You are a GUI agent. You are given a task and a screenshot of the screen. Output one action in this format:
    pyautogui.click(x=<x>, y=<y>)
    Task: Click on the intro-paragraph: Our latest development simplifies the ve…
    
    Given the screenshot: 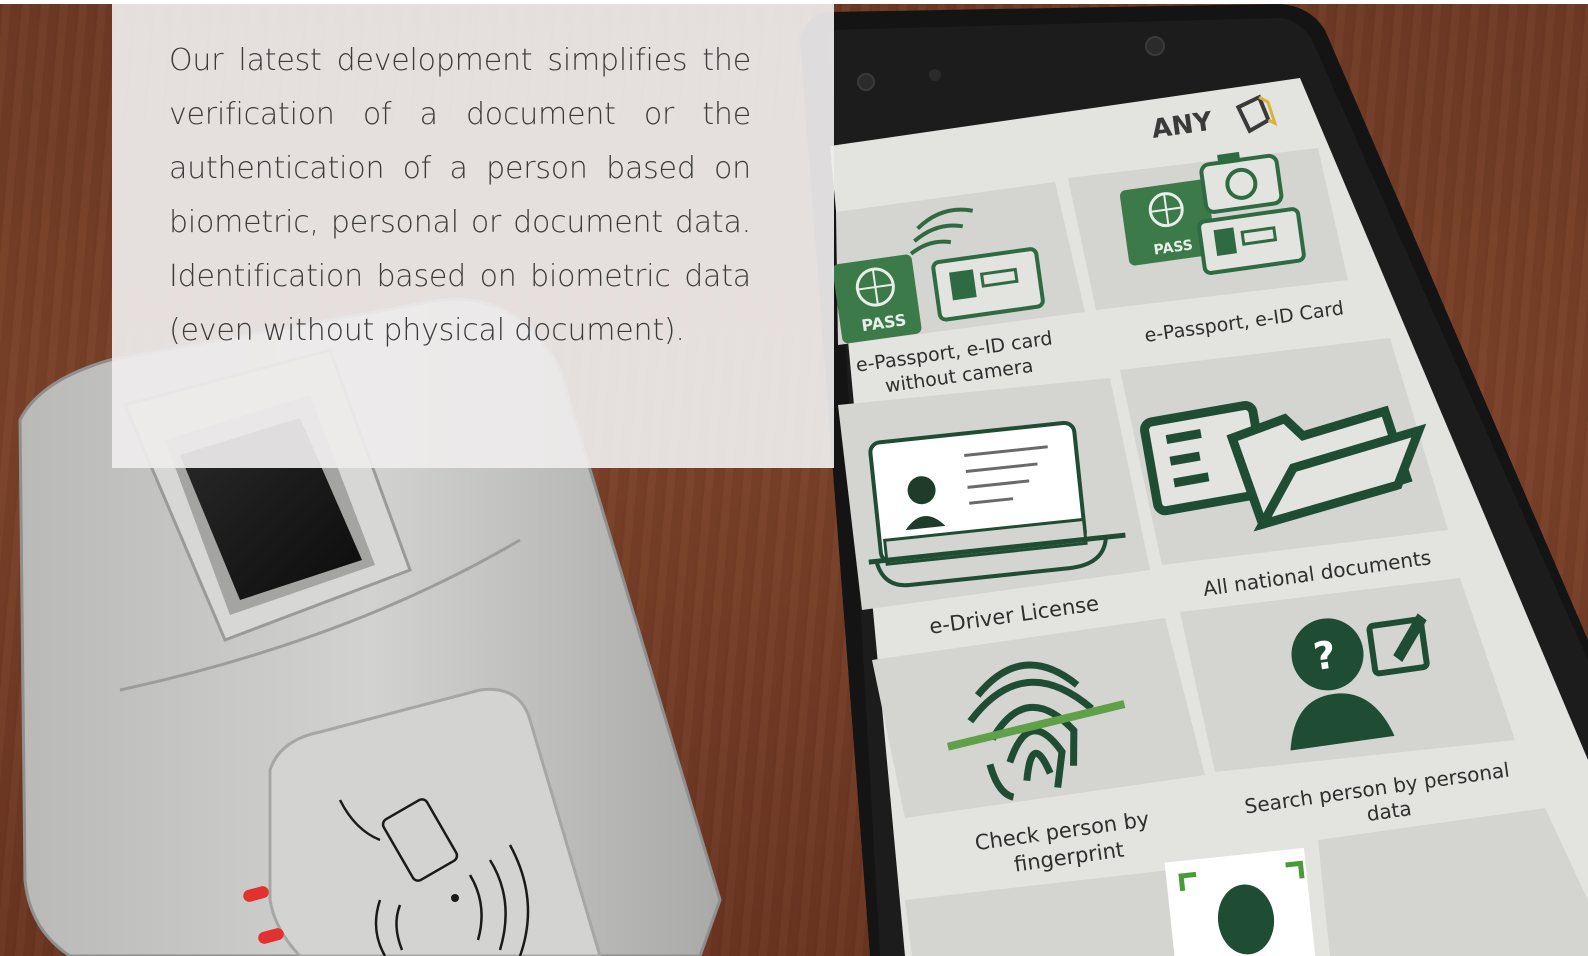 What is the action you would take?
    pyautogui.click(x=460, y=195)
    